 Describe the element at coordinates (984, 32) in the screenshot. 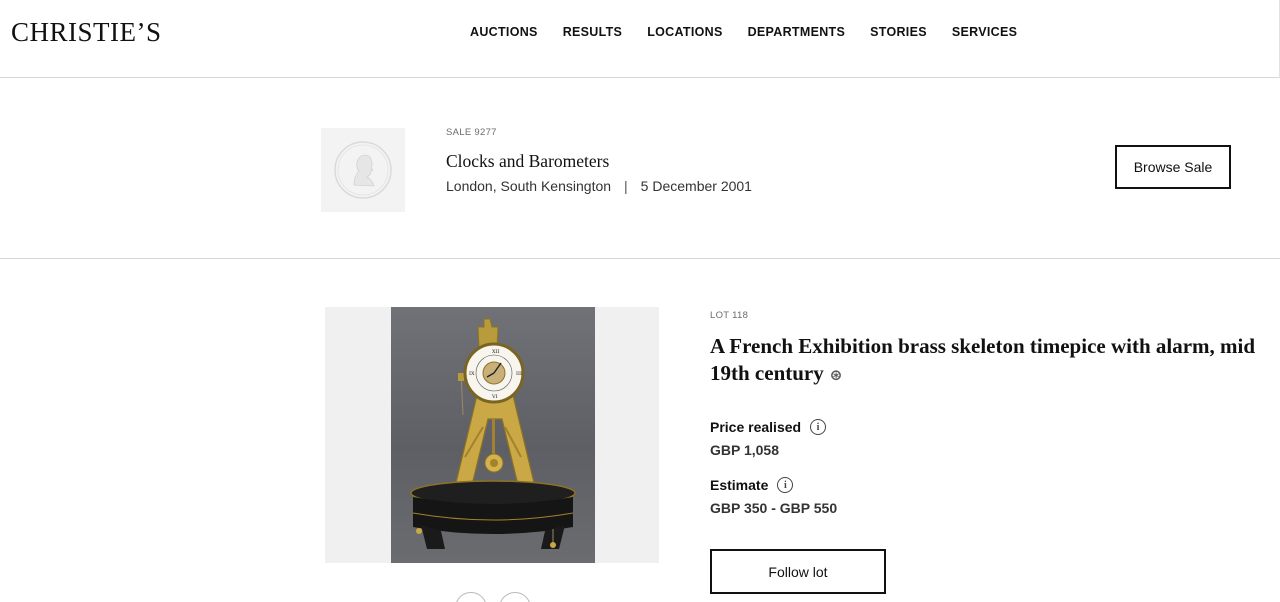

I see `nav-services: SERVICES` at that location.